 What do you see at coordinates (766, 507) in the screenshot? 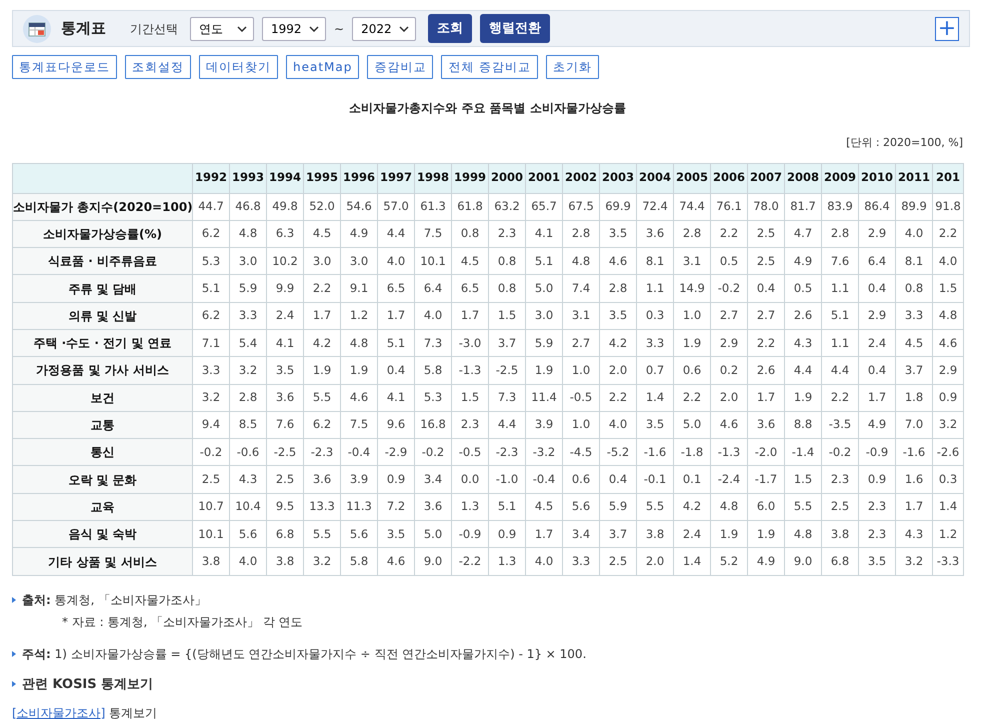
I see `table-cell: 6.0` at bounding box center [766, 507].